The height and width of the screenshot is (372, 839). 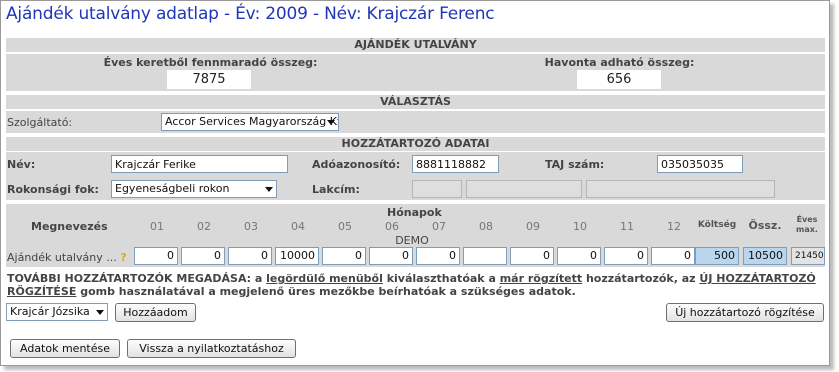 What do you see at coordinates (437, 189) in the screenshot?
I see `address-zip-input` at bounding box center [437, 189].